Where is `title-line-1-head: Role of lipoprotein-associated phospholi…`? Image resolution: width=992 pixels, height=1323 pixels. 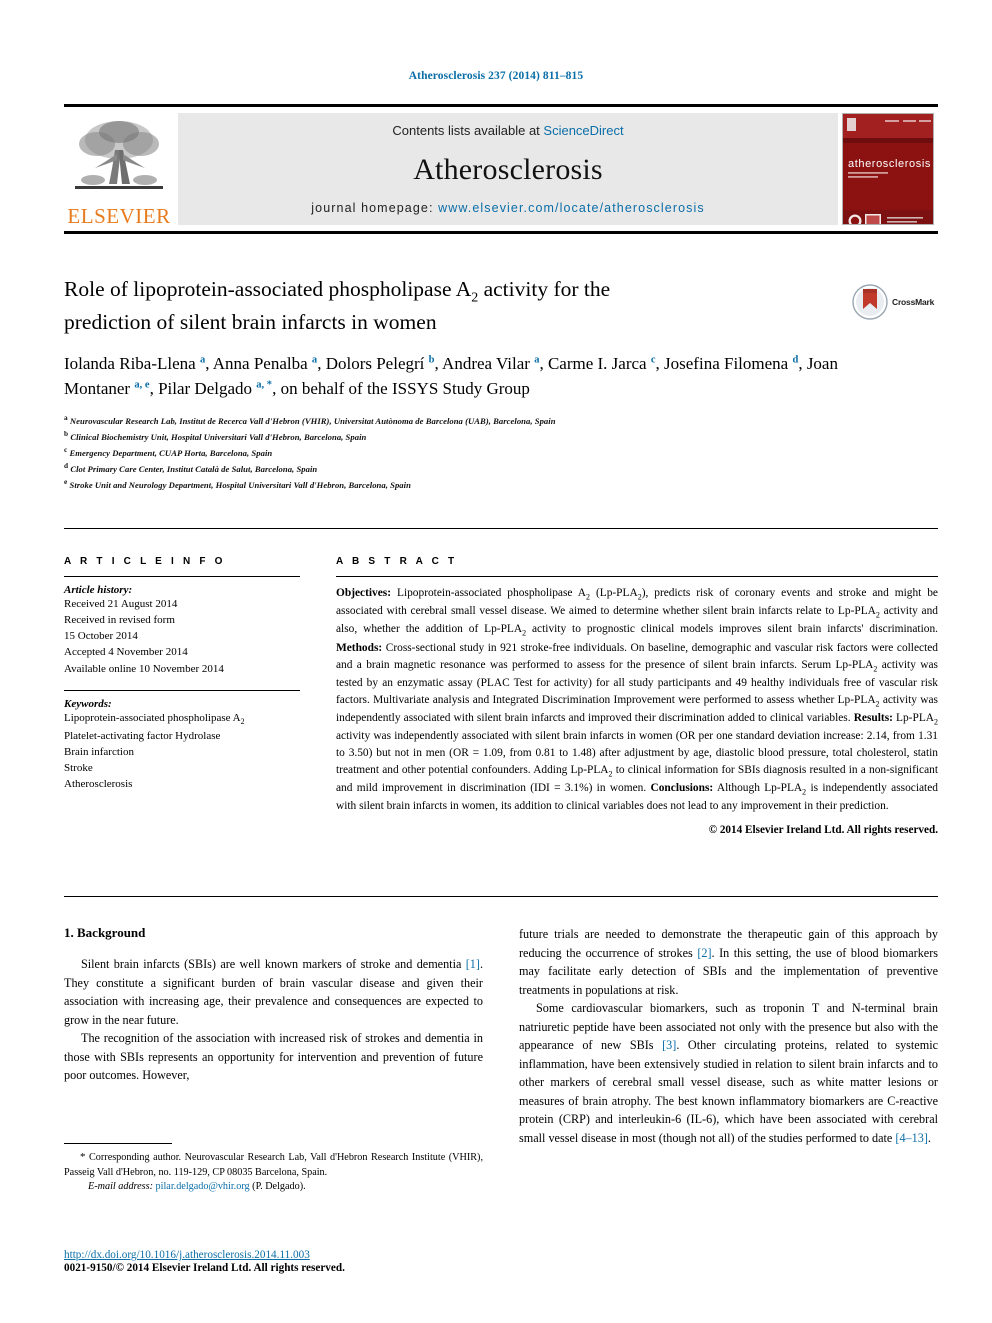
title-line-1-head: Role of lipoprotein-associated phospholi… is located at coordinates (268, 289).